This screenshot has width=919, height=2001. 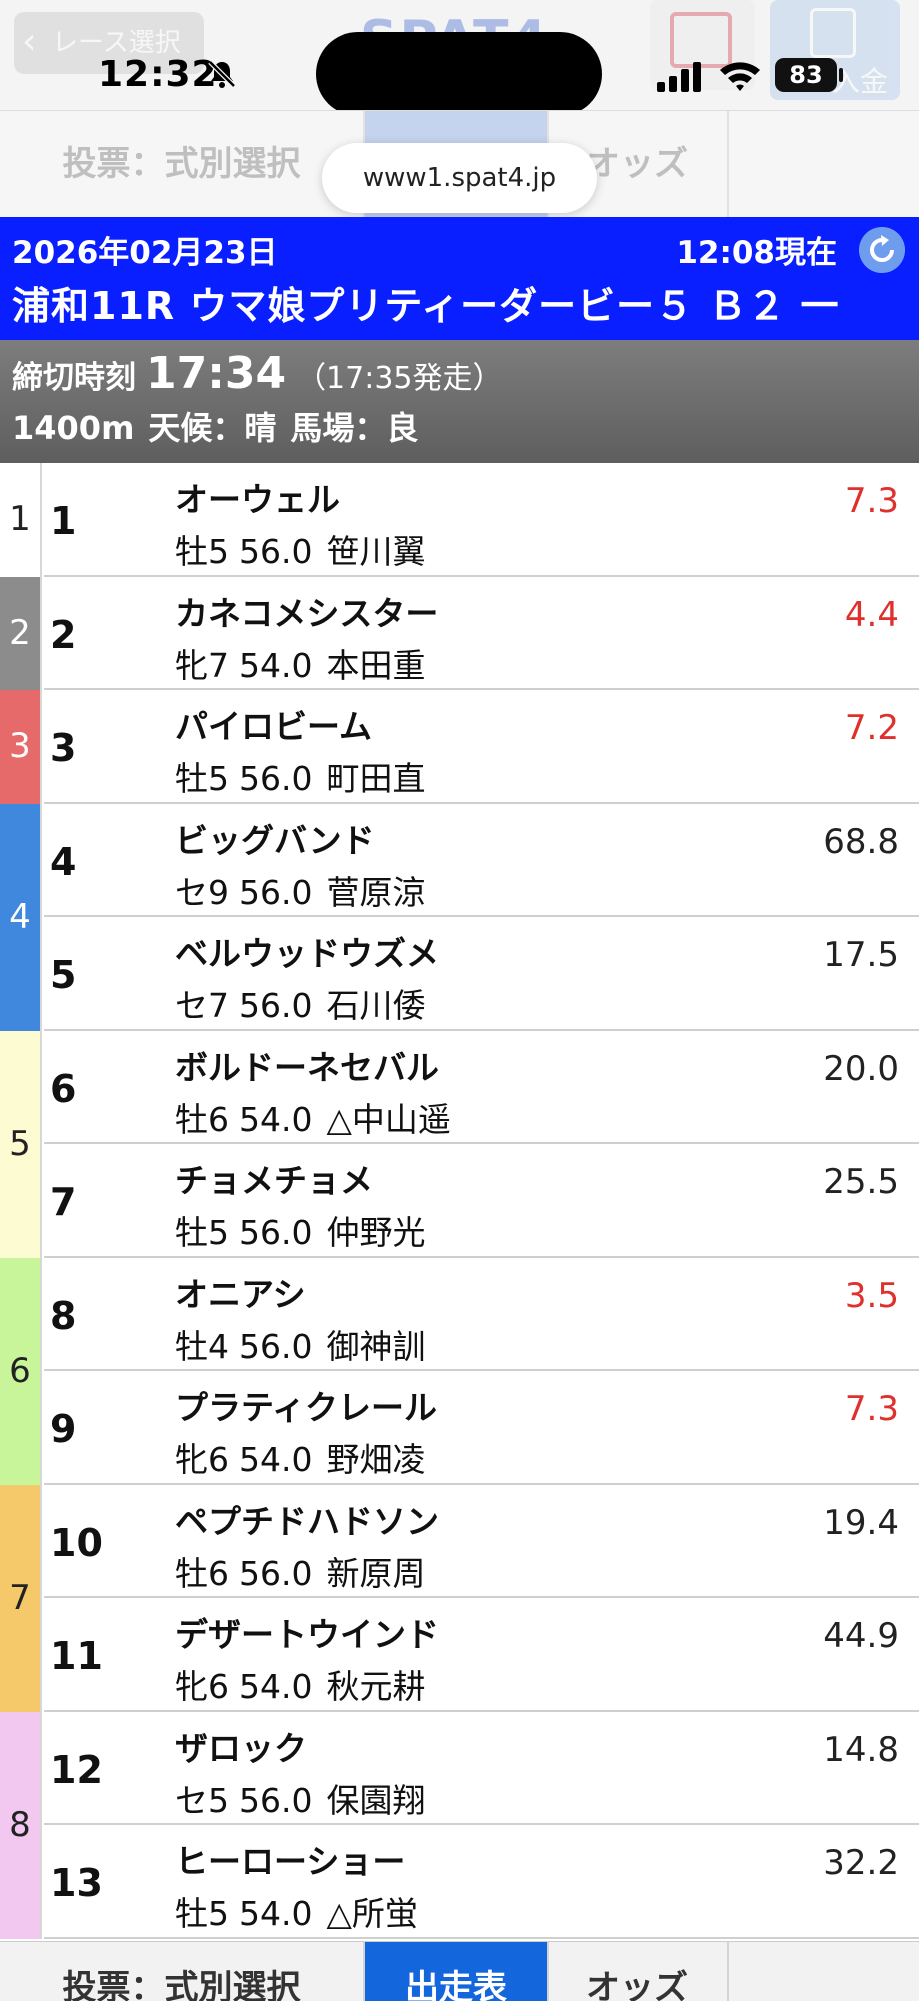 I want to click on win-odds: 17.5, so click(x=861, y=955).